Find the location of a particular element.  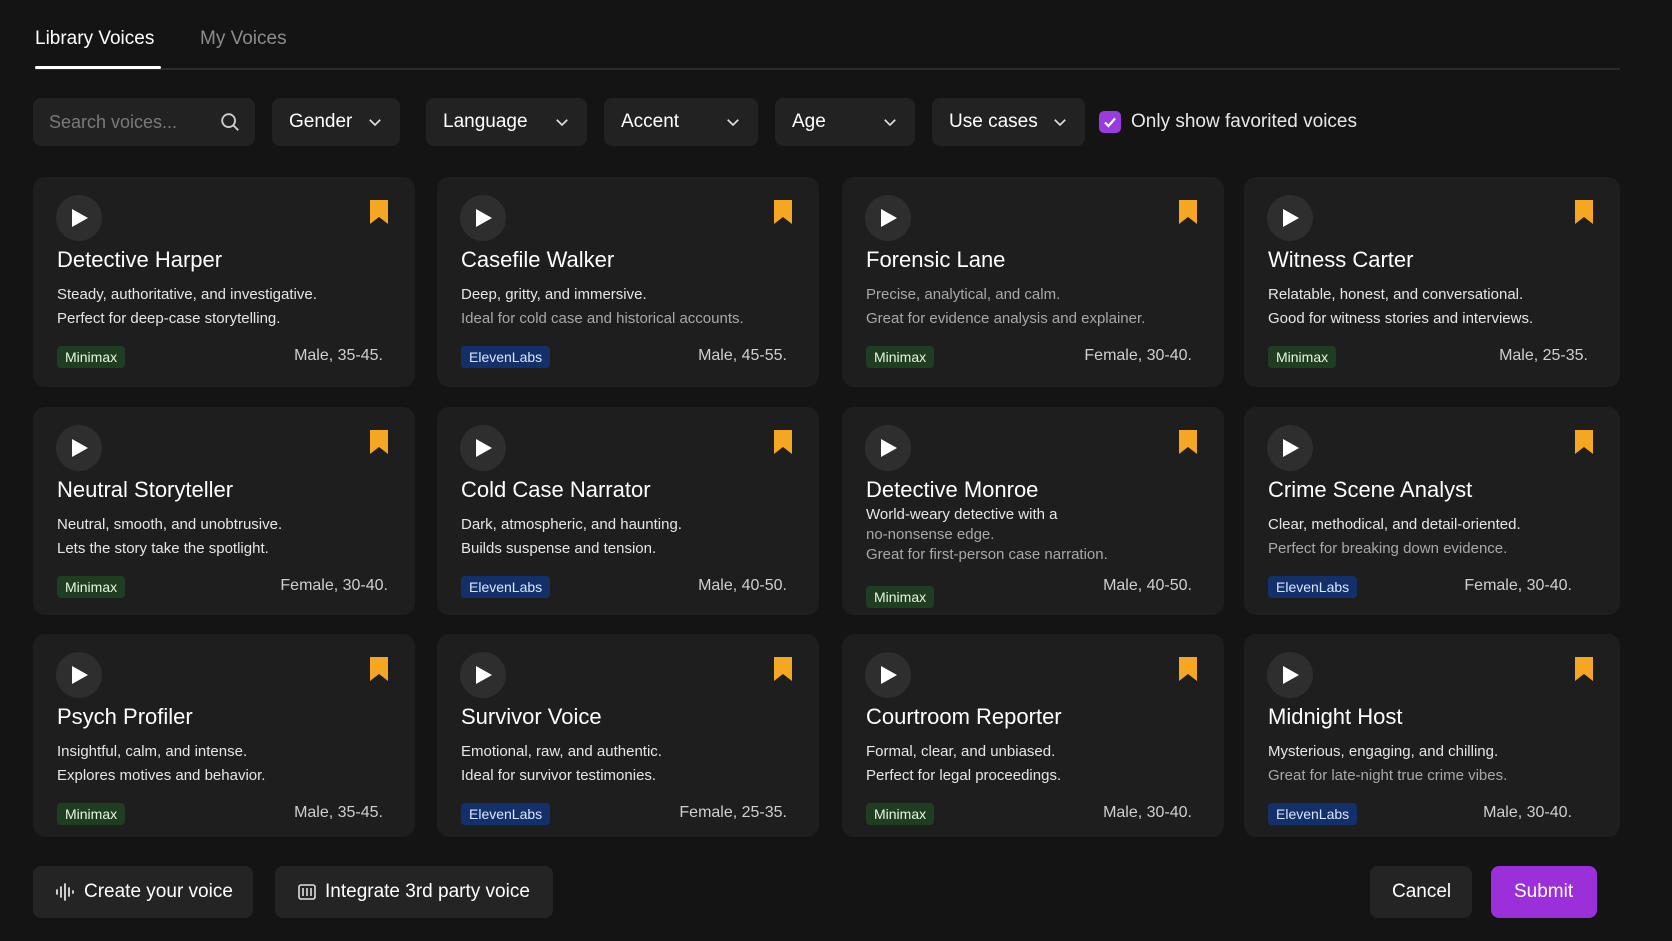

search-icon is located at coordinates (230, 122).